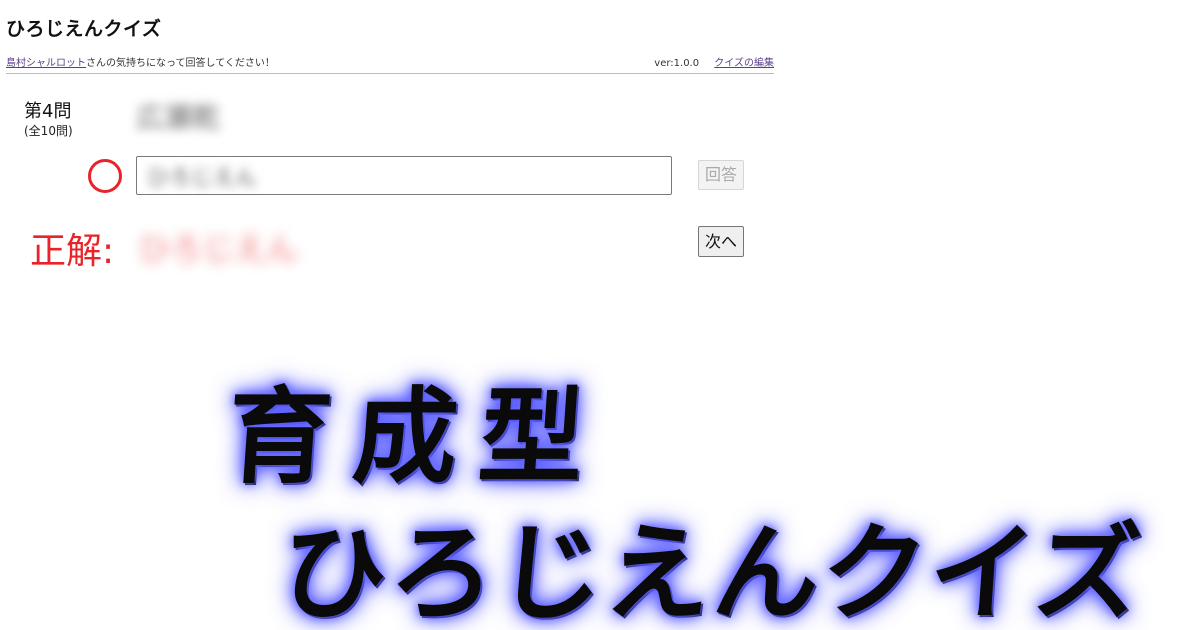 The image size is (1200, 630). I want to click on question-number: 第4問, so click(48, 111).